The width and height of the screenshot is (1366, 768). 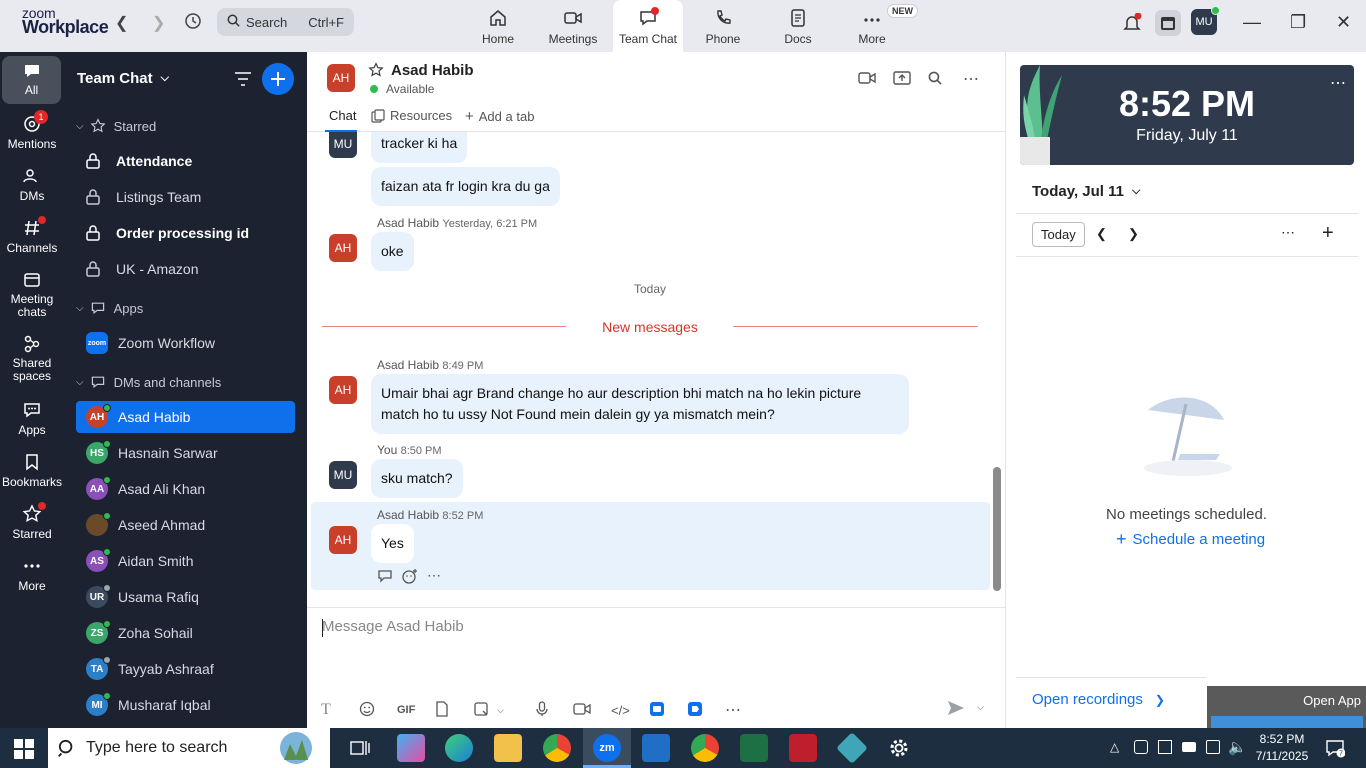 What do you see at coordinates (32, 418) in the screenshot?
I see `rail-apps: Apps` at bounding box center [32, 418].